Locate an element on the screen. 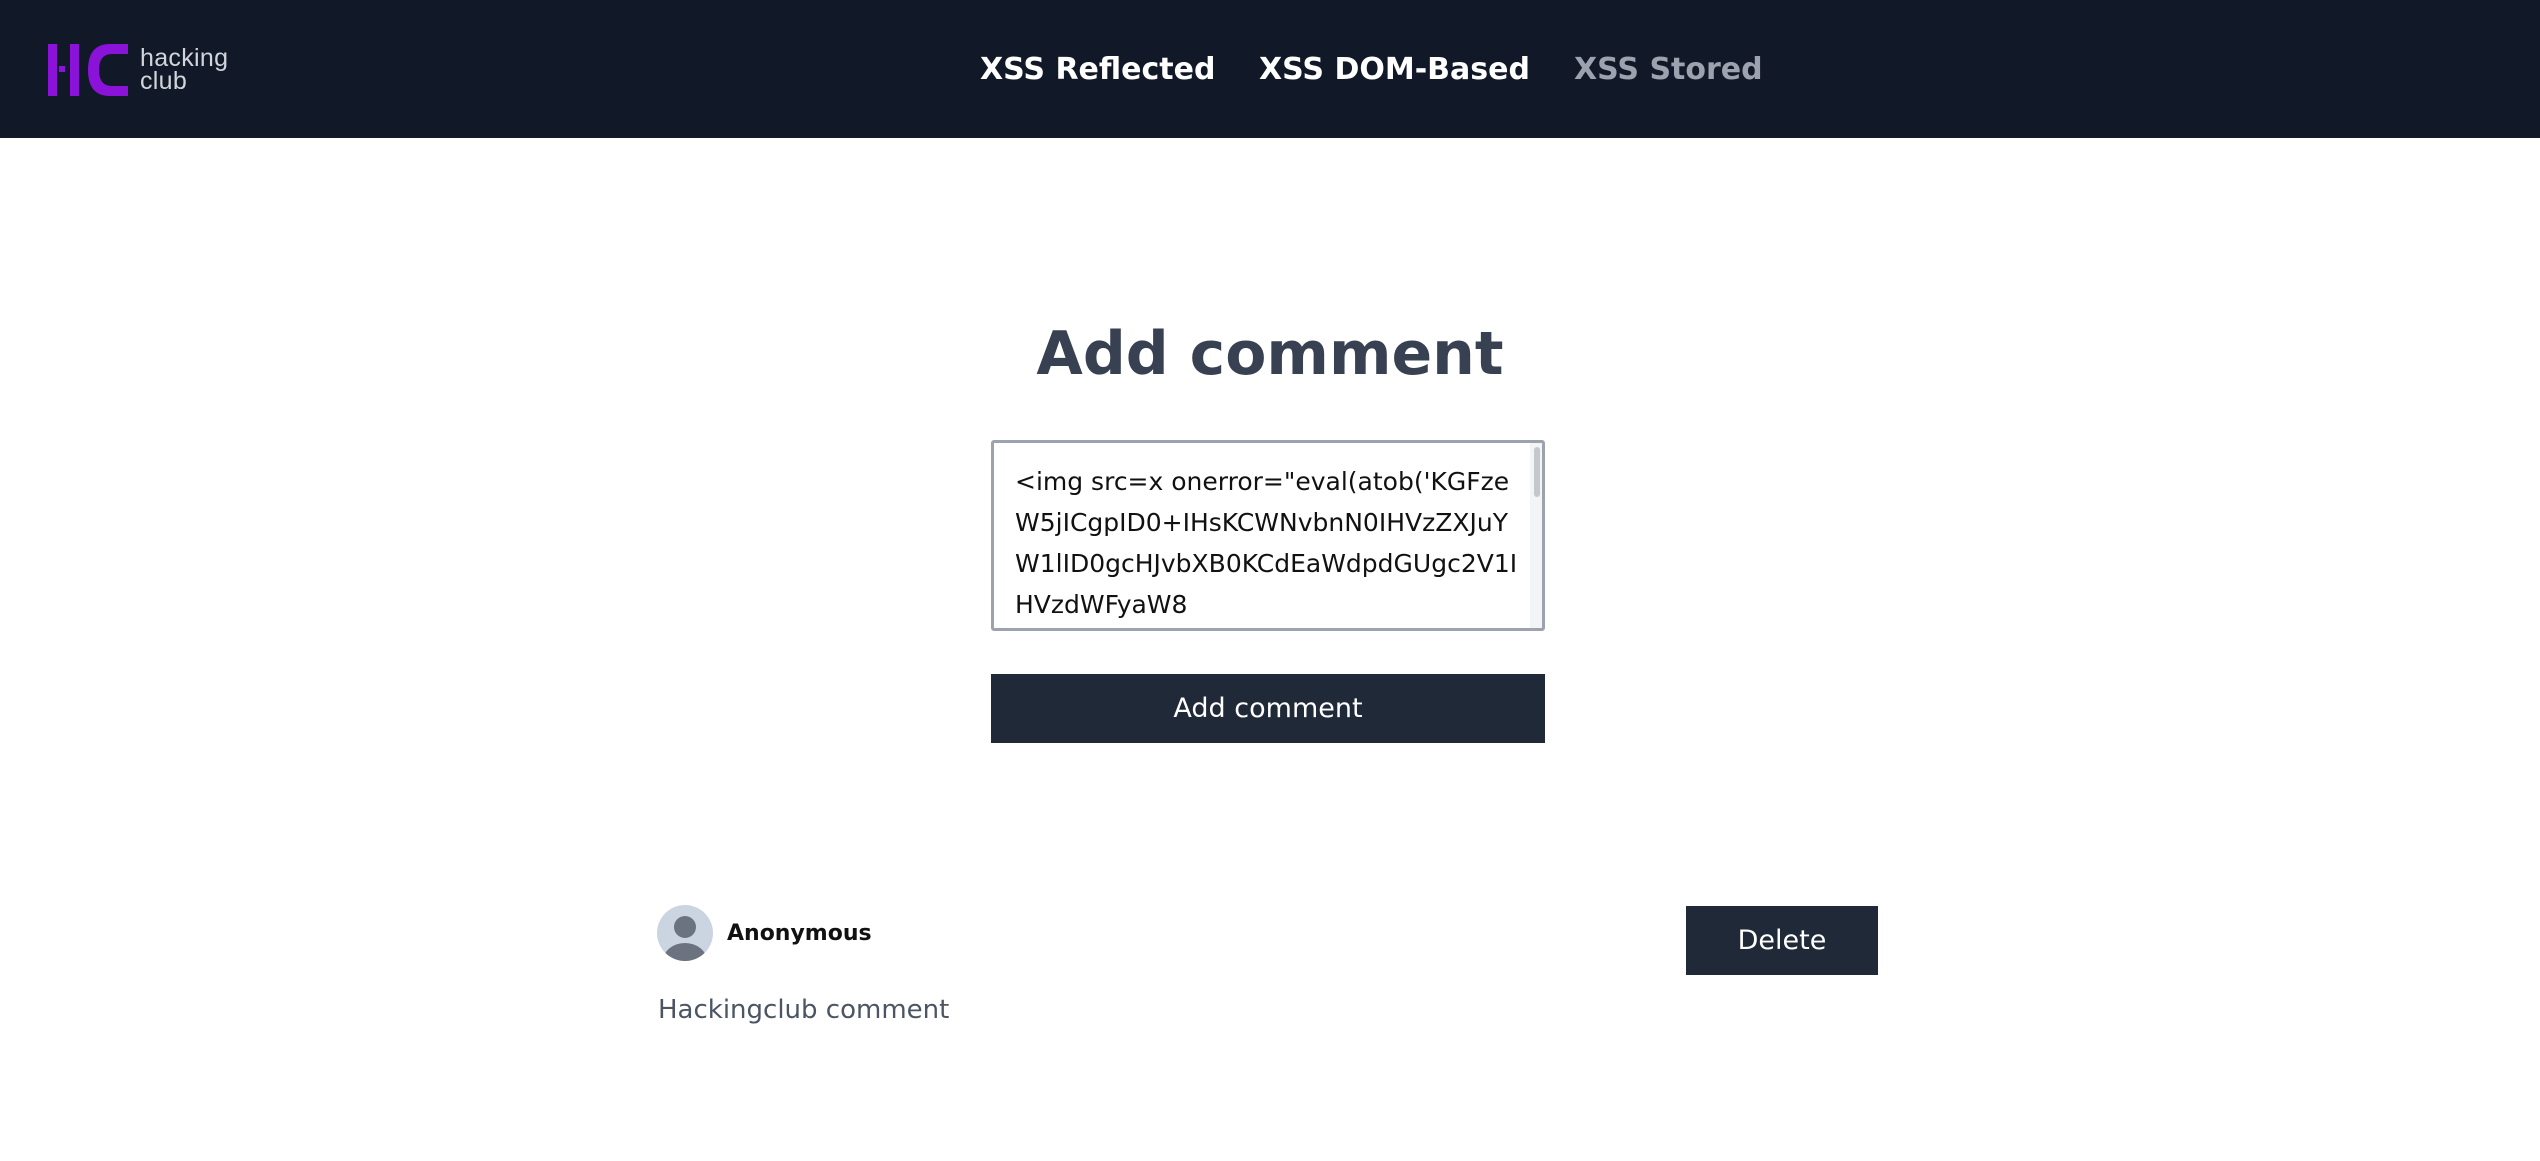 This screenshot has width=2540, height=1161. nav-link-xss-stored: XSS Stored is located at coordinates (1668, 70).